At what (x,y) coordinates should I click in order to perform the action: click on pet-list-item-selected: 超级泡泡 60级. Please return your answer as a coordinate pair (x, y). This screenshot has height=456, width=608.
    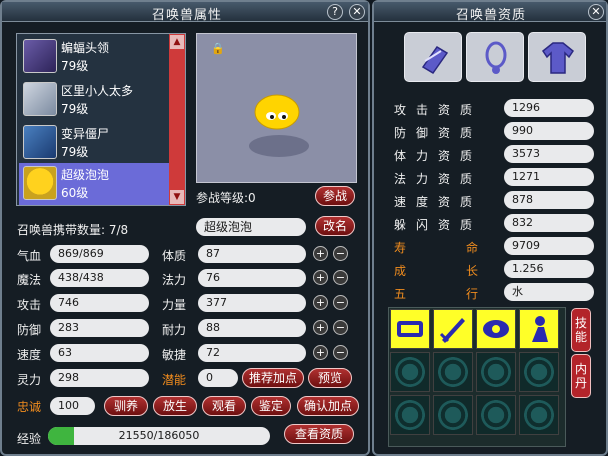
    Looking at the image, I should click on (94, 184).